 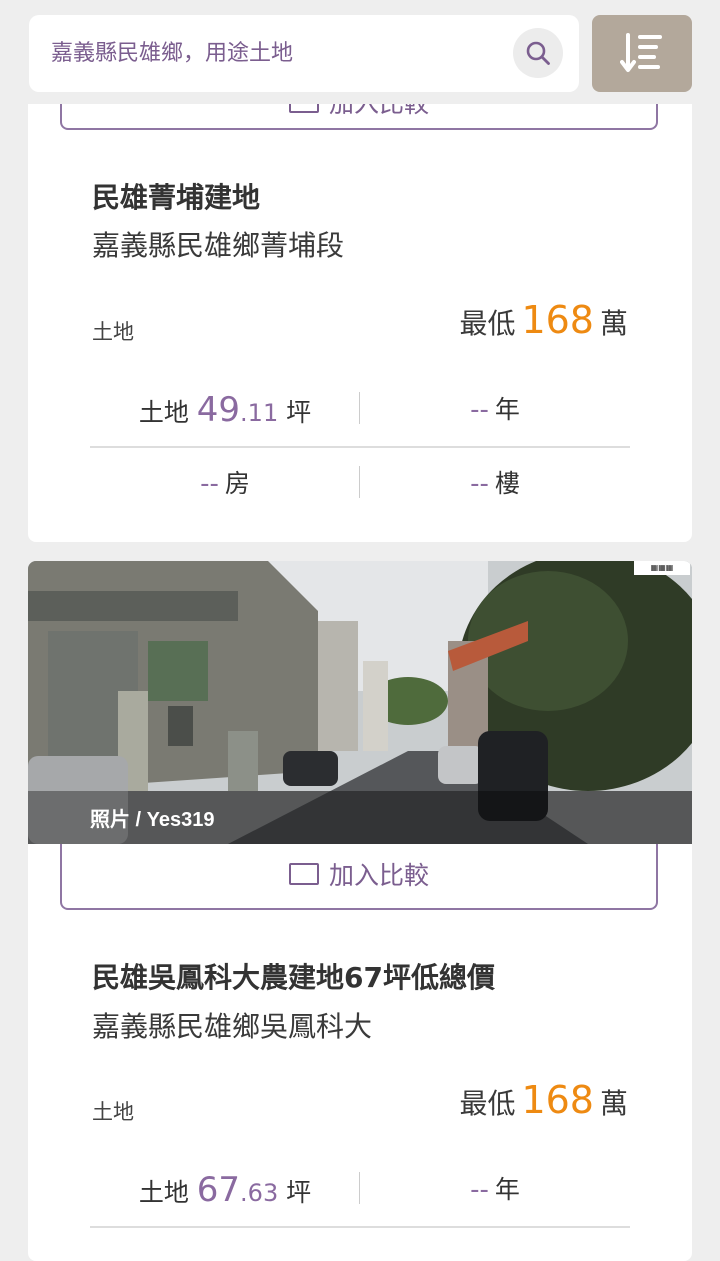 I want to click on listing-title: 民雄吳鳳科大農建地67坪低總價, so click(x=293, y=976).